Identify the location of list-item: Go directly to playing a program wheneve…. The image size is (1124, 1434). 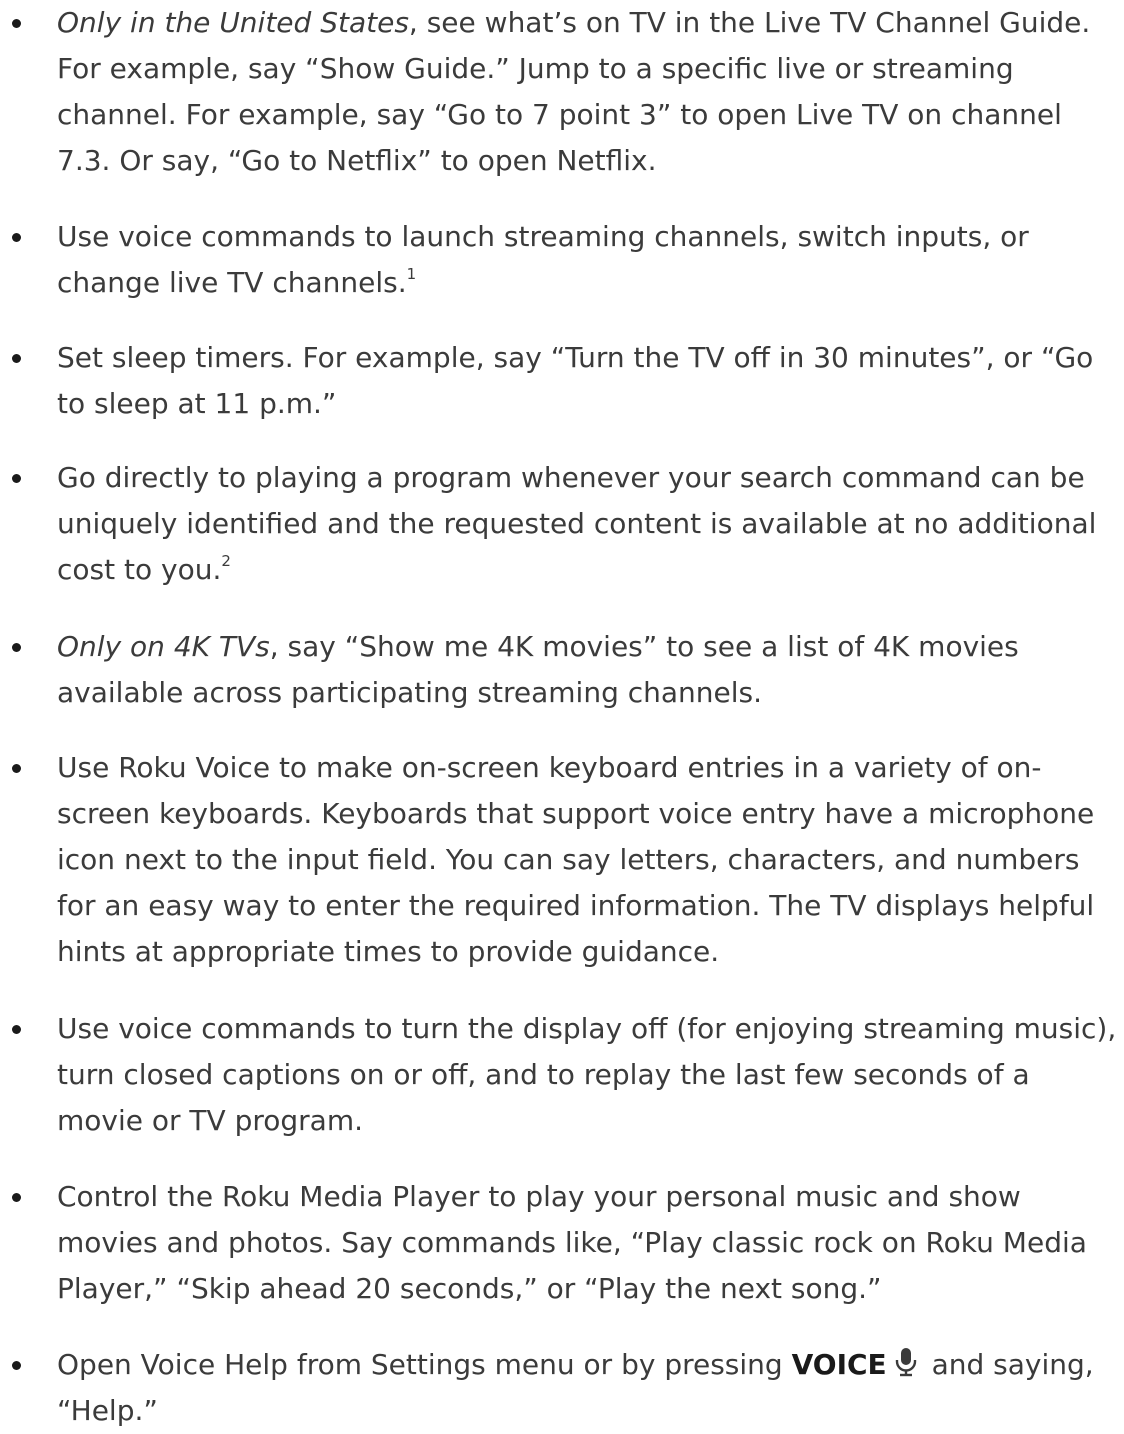
(560, 524).